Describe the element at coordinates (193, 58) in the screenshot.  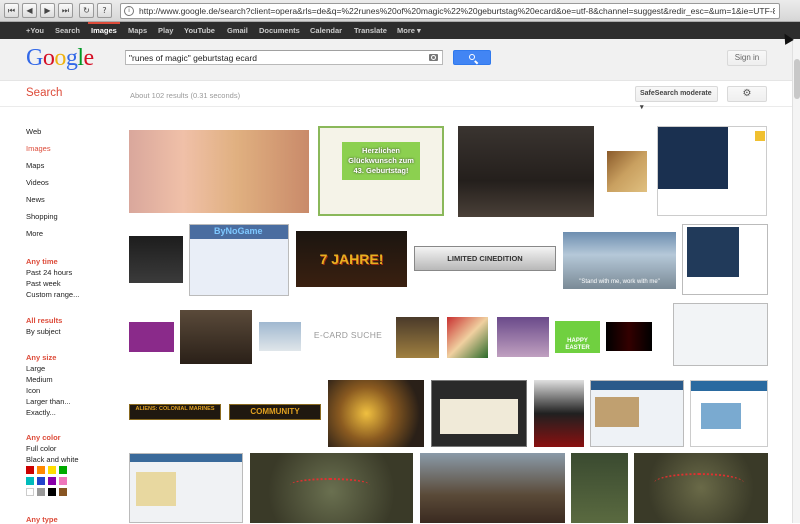
I see `search-query: "runes of magic" geburtstag ecard` at that location.